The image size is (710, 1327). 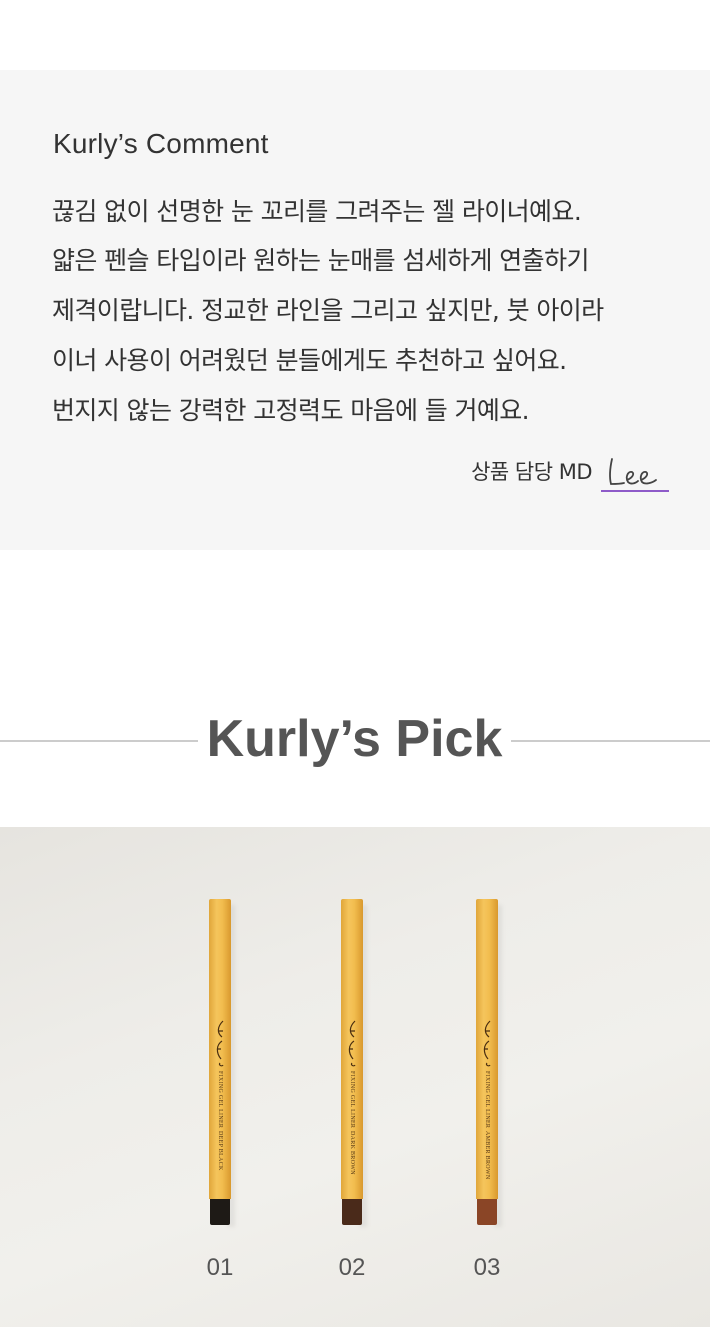 What do you see at coordinates (354, 739) in the screenshot?
I see `pick-title: Kurly’s Pick` at bounding box center [354, 739].